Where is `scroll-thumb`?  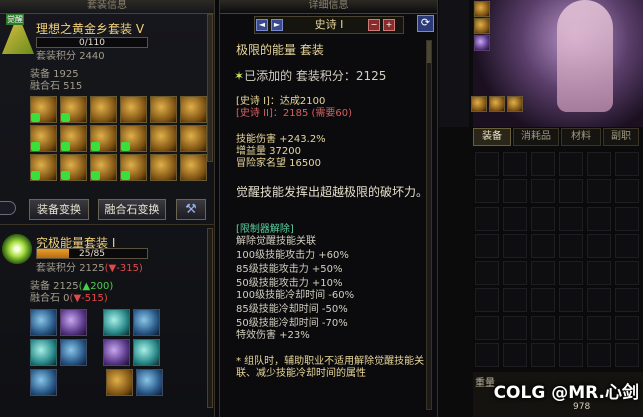
scroll-thumb is located at coordinates (429, 52).